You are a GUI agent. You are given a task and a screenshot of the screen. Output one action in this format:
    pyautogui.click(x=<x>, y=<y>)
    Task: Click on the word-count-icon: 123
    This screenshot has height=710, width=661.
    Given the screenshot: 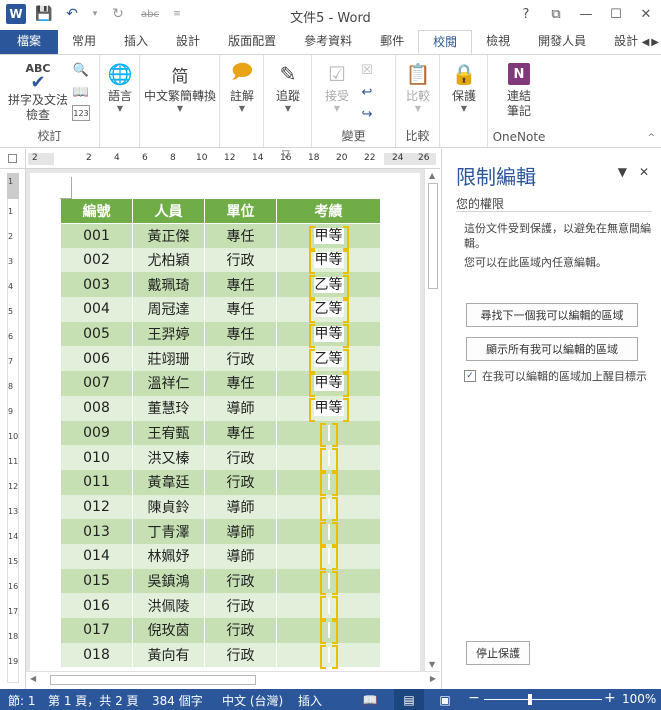 What is the action you would take?
    pyautogui.click(x=81, y=113)
    